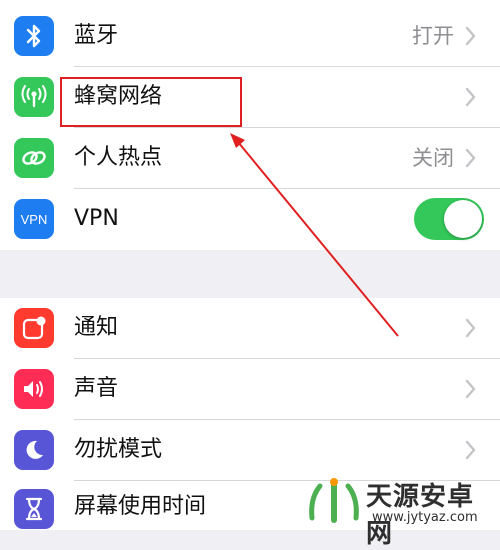 The height and width of the screenshot is (550, 500). What do you see at coordinates (314, 235) in the screenshot?
I see `annotation-arrow-icon` at bounding box center [314, 235].